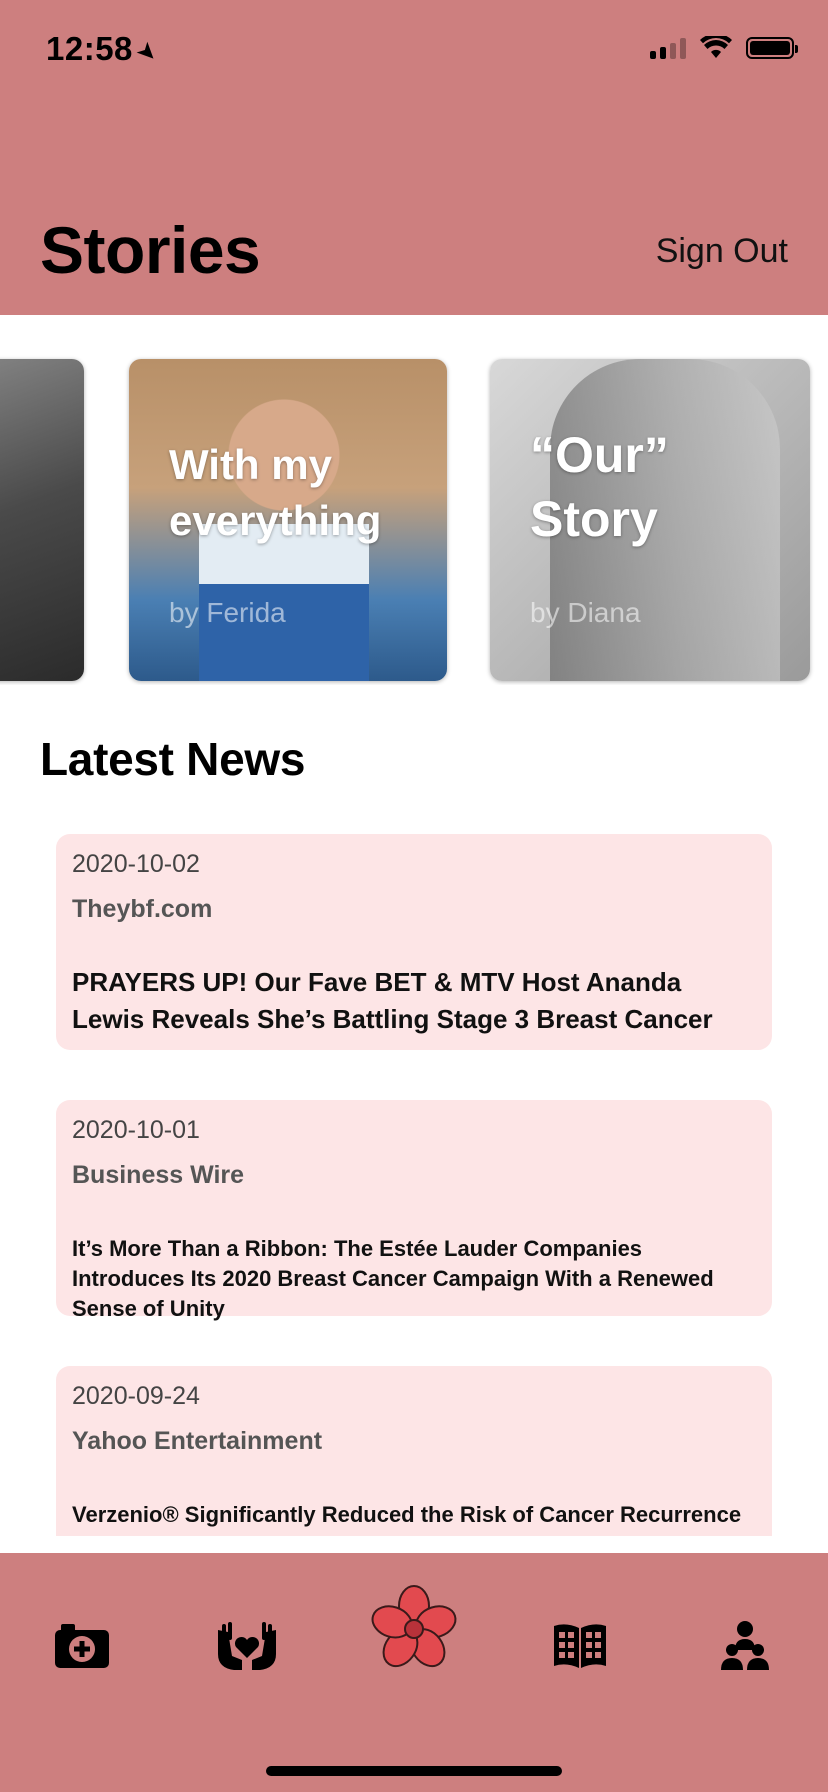 This screenshot has height=1792, width=828. Describe the element at coordinates (414, 1771) in the screenshot. I see `home-indicator` at that location.